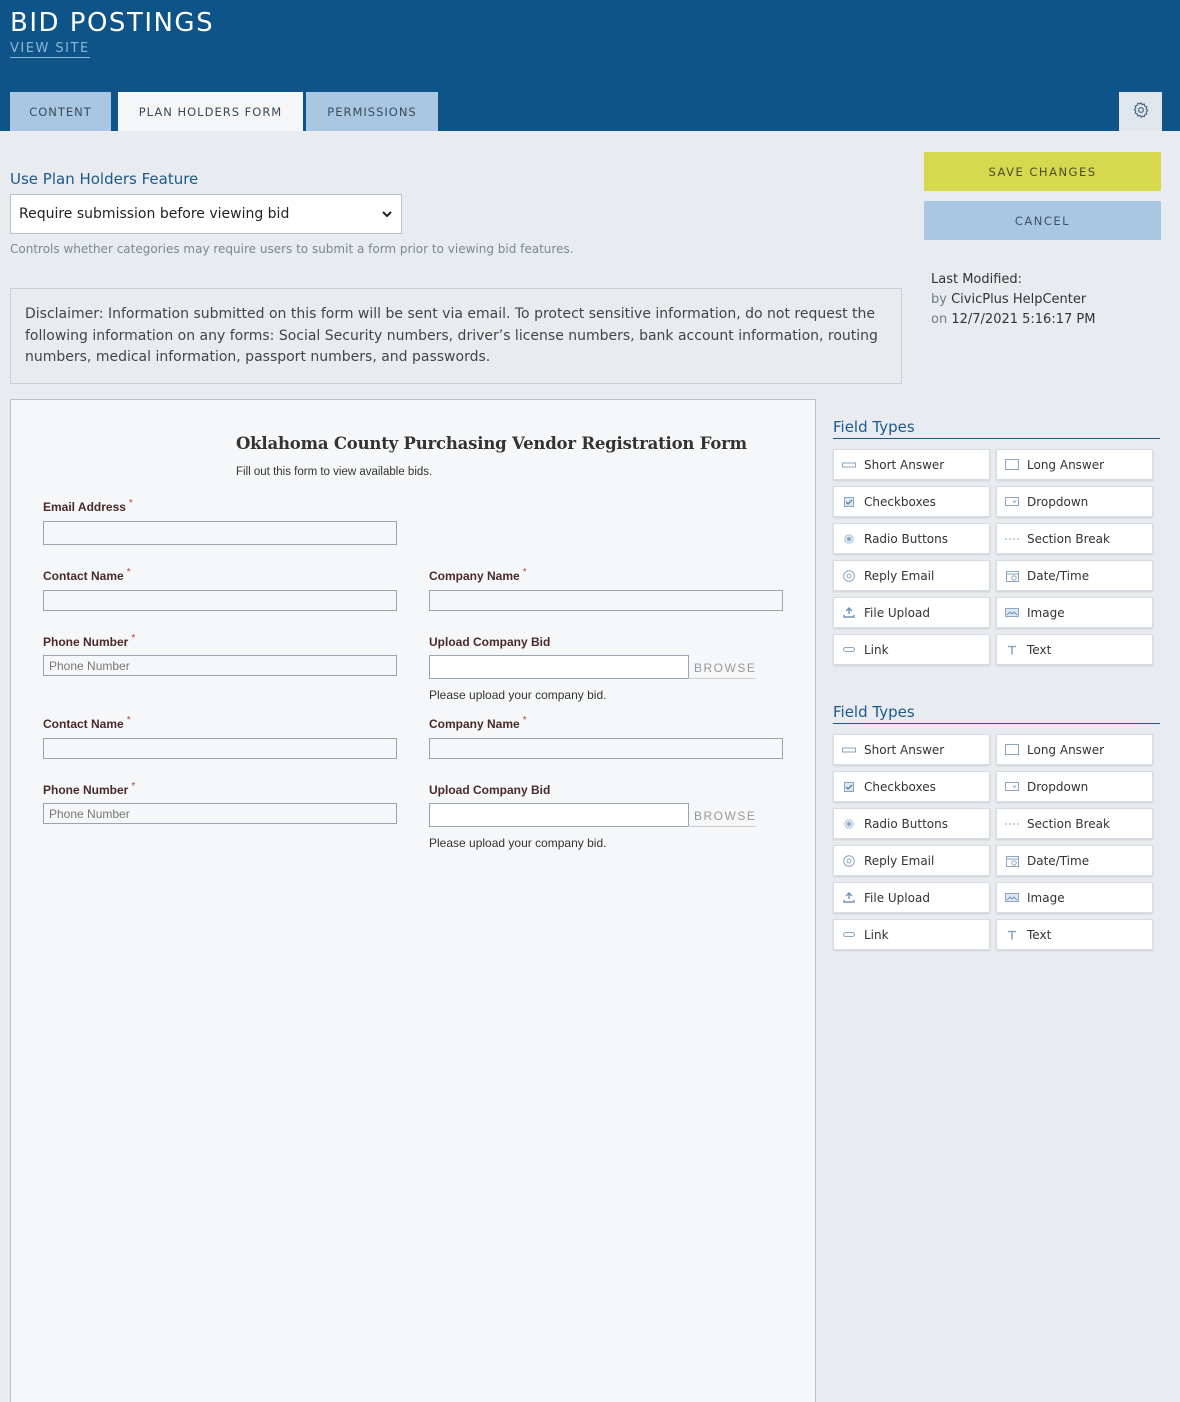  What do you see at coordinates (904, 464) in the screenshot?
I see `field-type-label: Short Answer` at bounding box center [904, 464].